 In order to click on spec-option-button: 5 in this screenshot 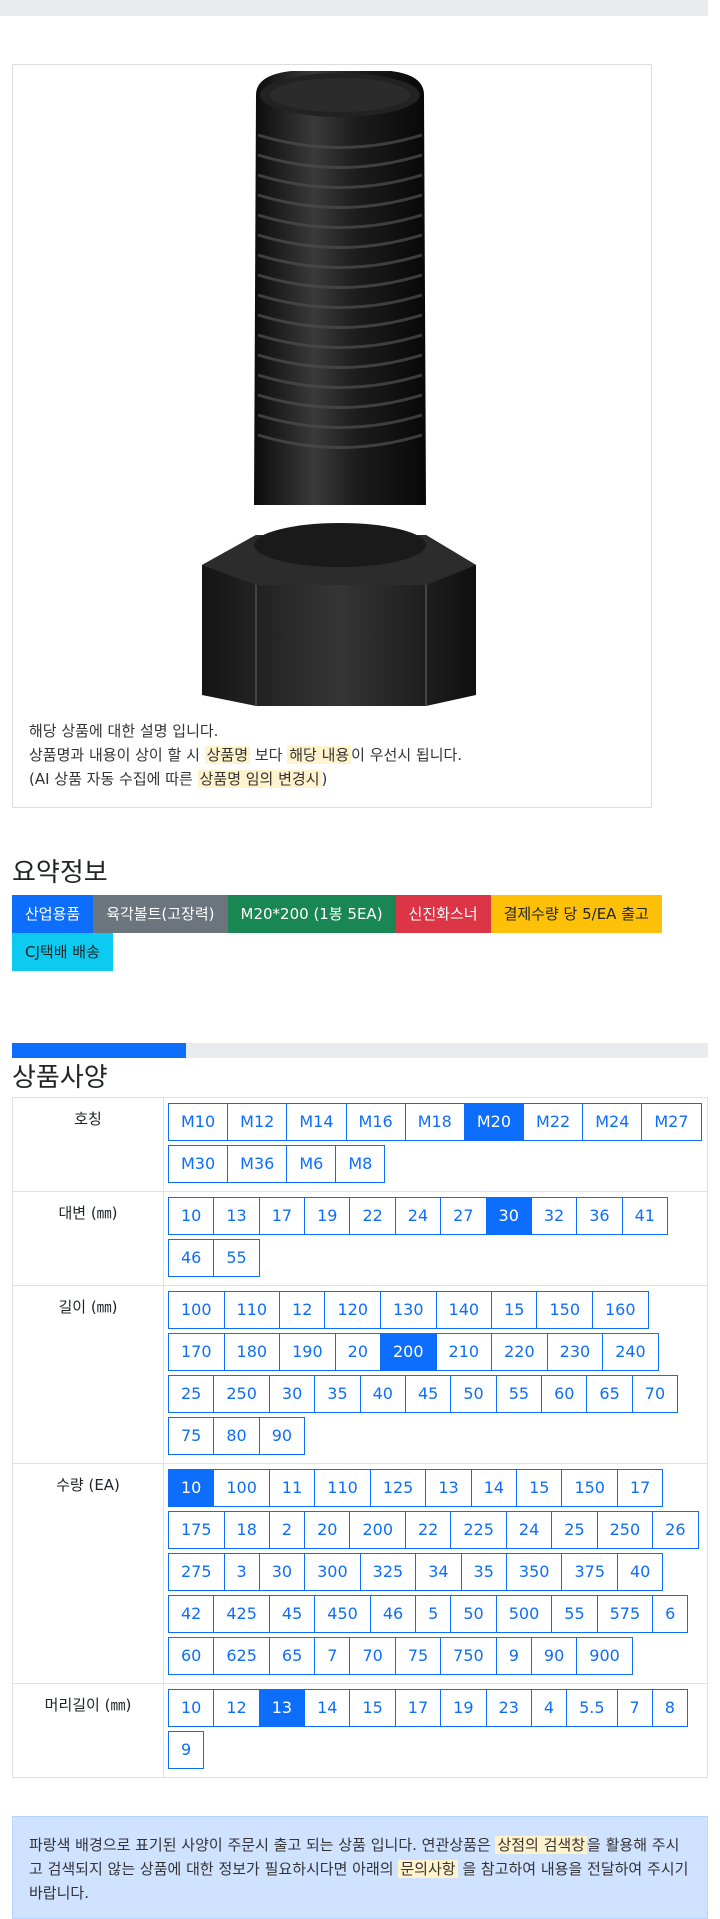, I will do `click(433, 1614)`.